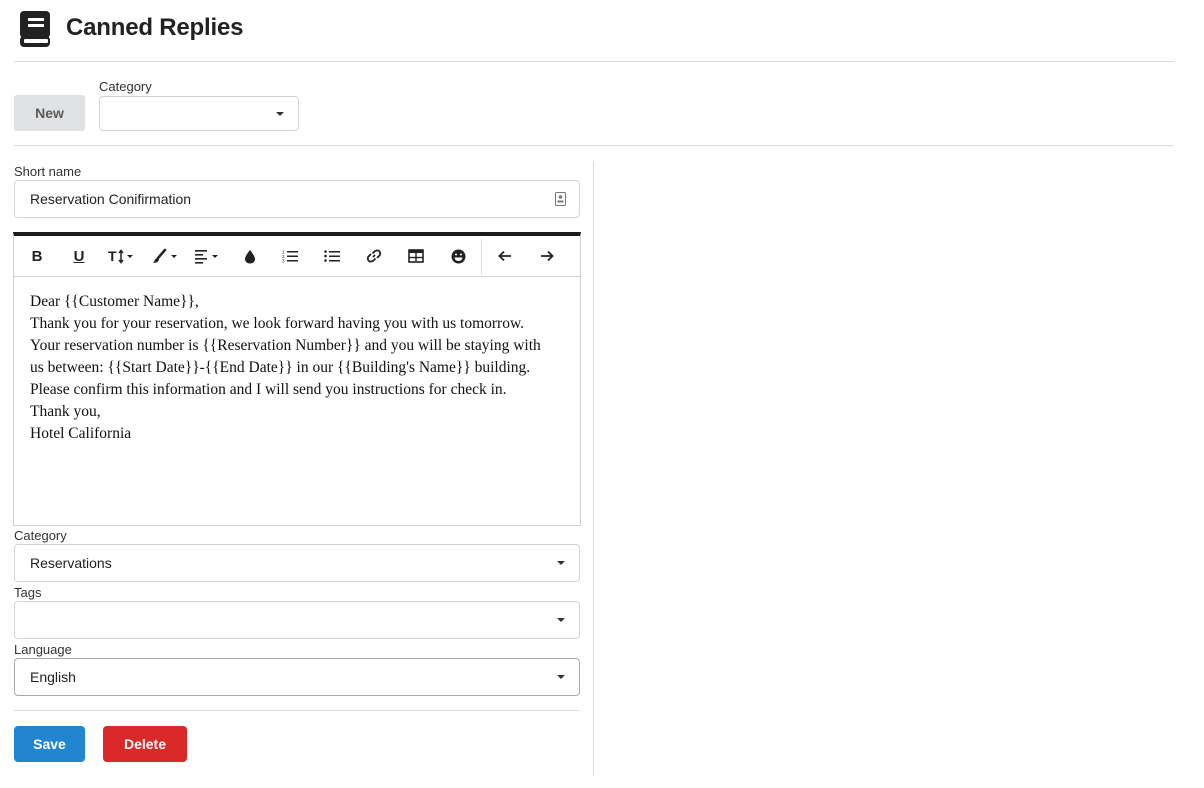  What do you see at coordinates (481, 257) in the screenshot?
I see `toolbar-separator` at bounding box center [481, 257].